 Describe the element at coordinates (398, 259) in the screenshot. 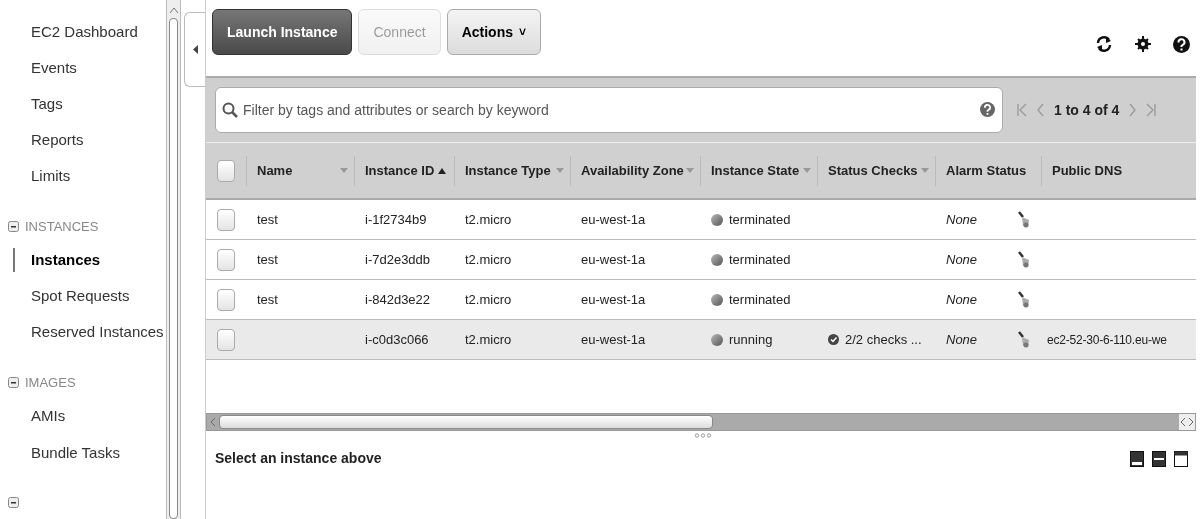

I see `table-cell: i-7d2e3ddb` at that location.